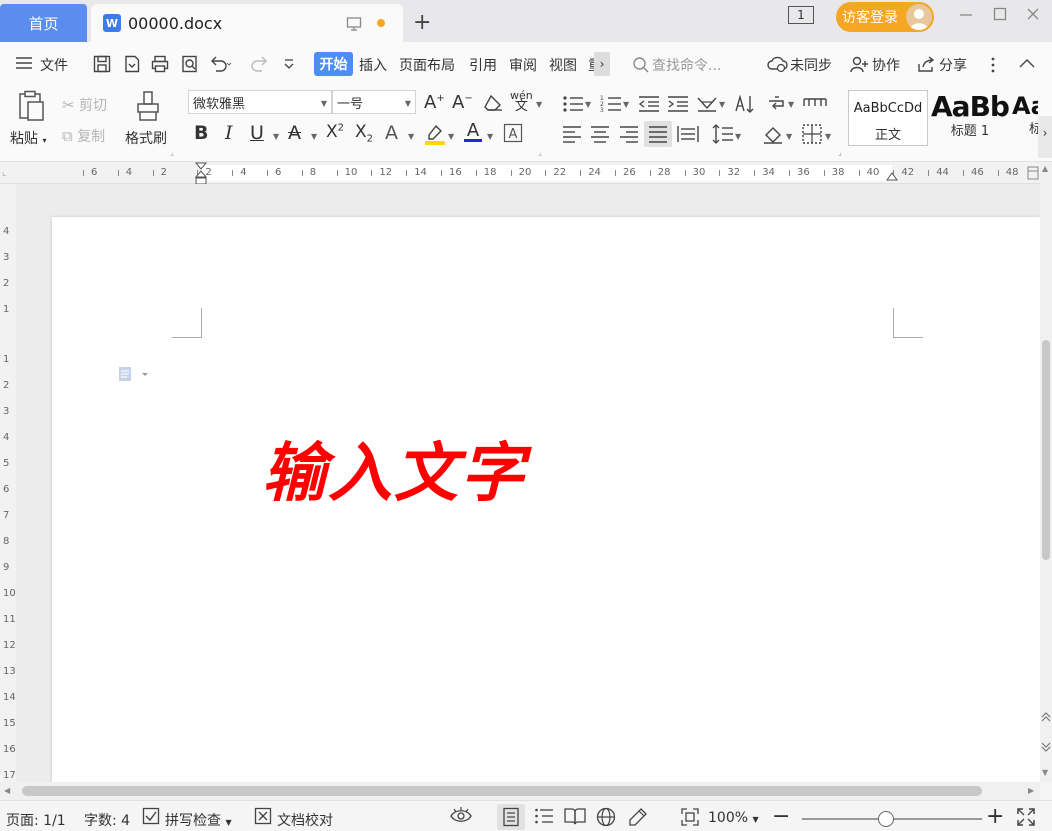 The height and width of the screenshot is (831, 1052). I want to click on highlight-dropdown-icon: ▼, so click(451, 136).